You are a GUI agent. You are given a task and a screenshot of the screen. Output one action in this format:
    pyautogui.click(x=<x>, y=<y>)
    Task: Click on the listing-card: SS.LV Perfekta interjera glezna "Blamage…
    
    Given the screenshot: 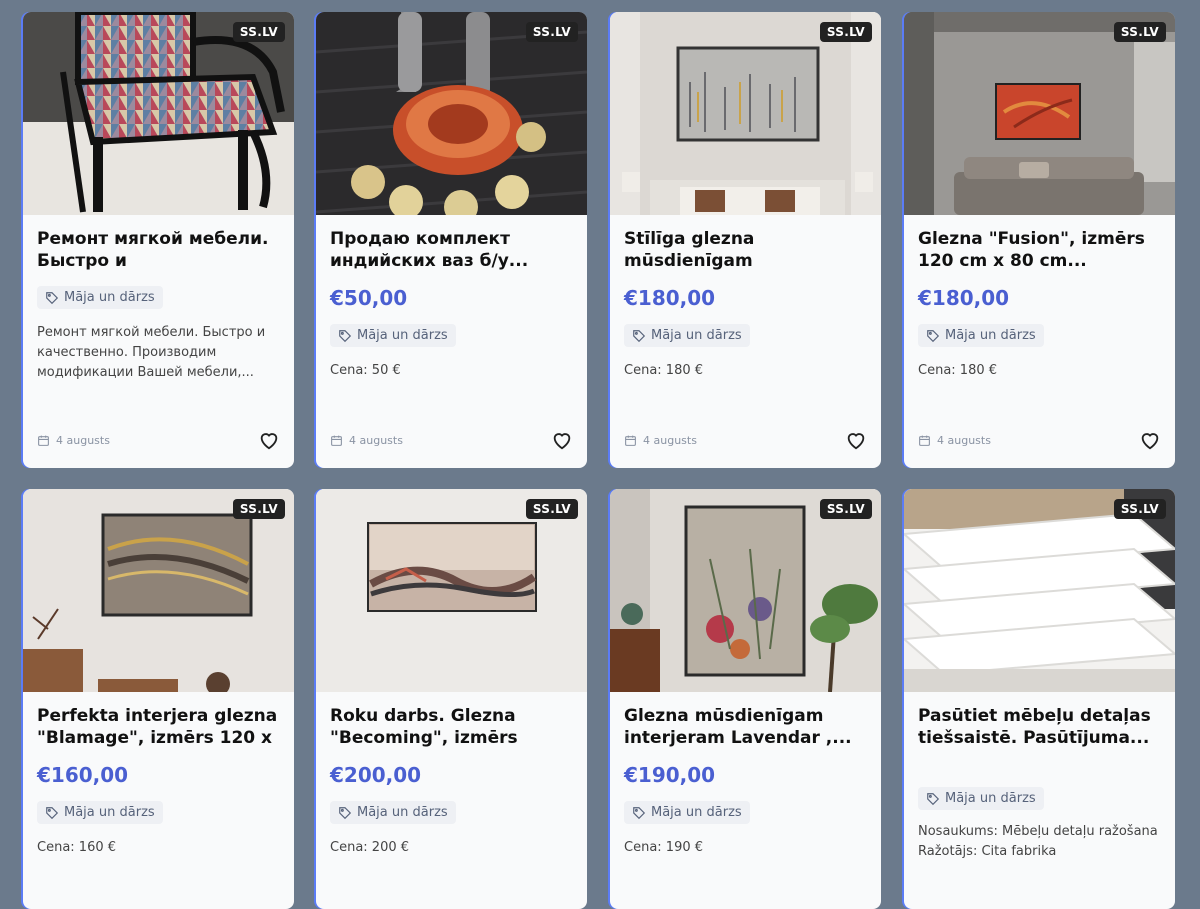 What is the action you would take?
    pyautogui.click(x=158, y=699)
    